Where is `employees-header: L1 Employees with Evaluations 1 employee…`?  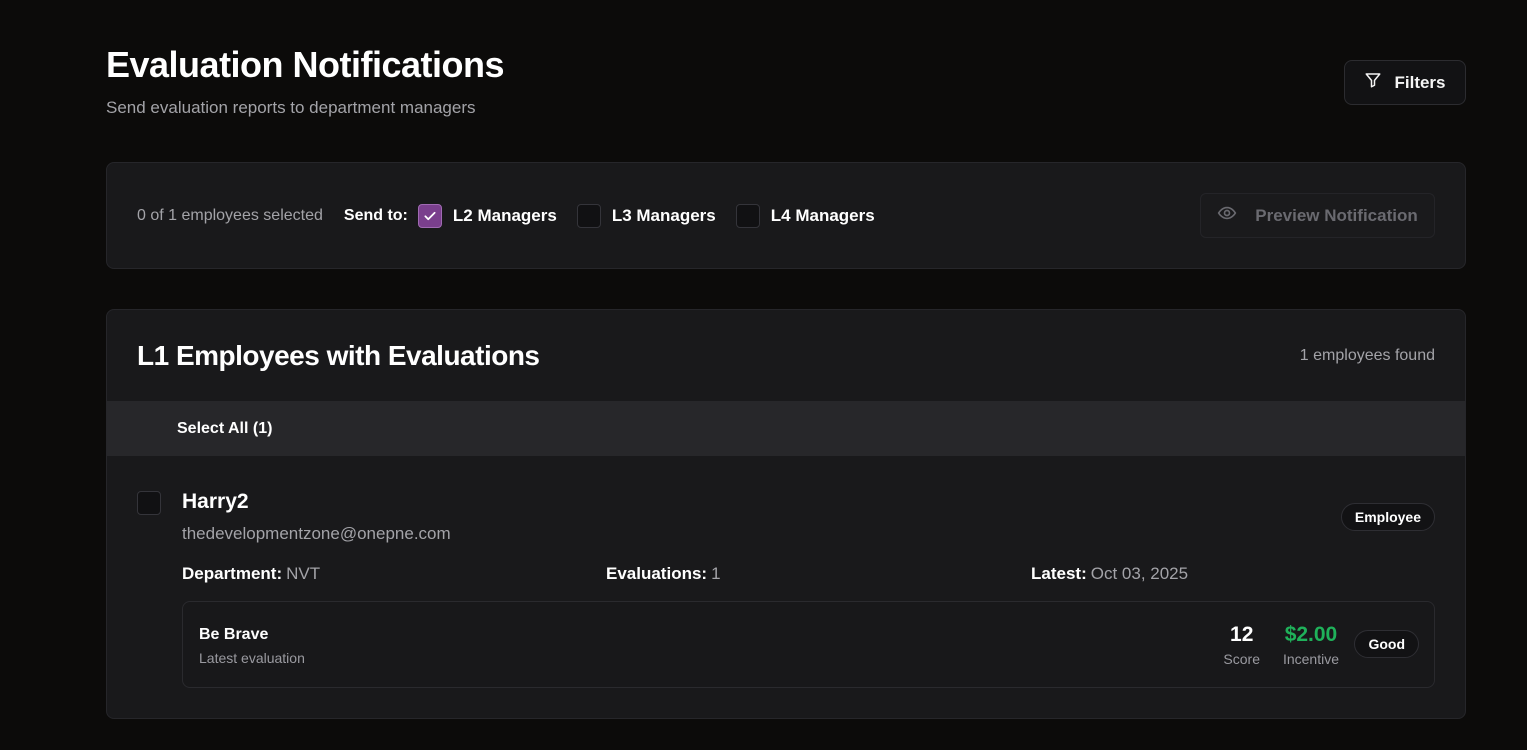 employees-header: L1 Employees with Evaluations 1 employee… is located at coordinates (786, 355).